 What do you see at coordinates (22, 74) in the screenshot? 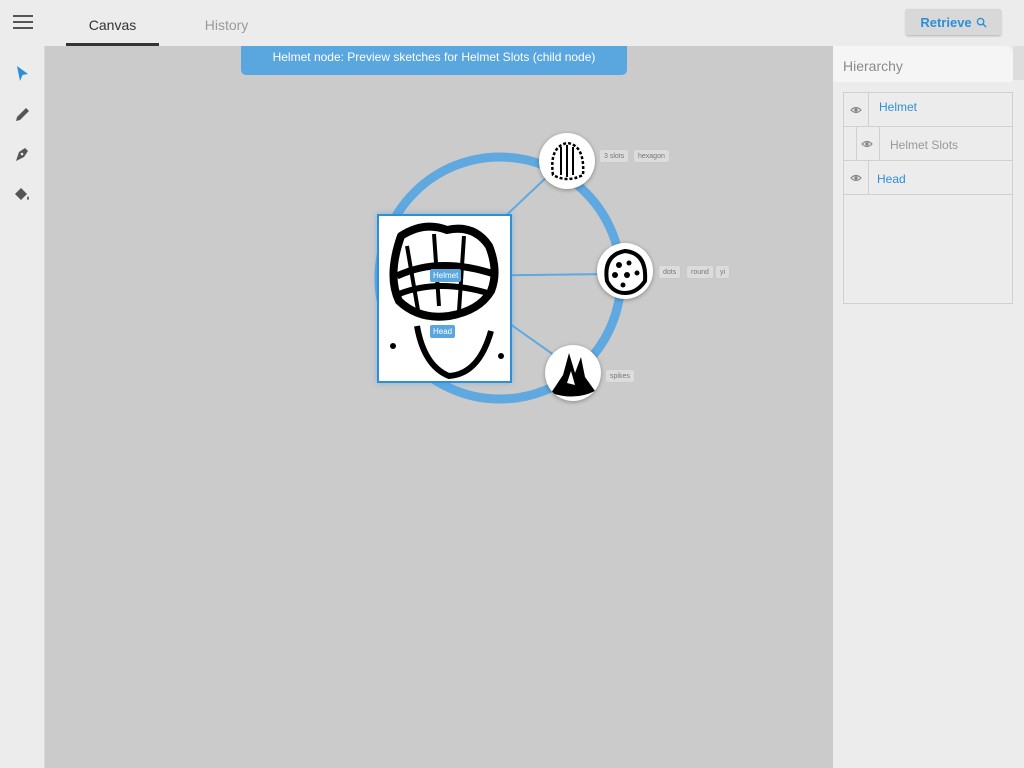
I see `cursor-arrow-icon` at bounding box center [22, 74].